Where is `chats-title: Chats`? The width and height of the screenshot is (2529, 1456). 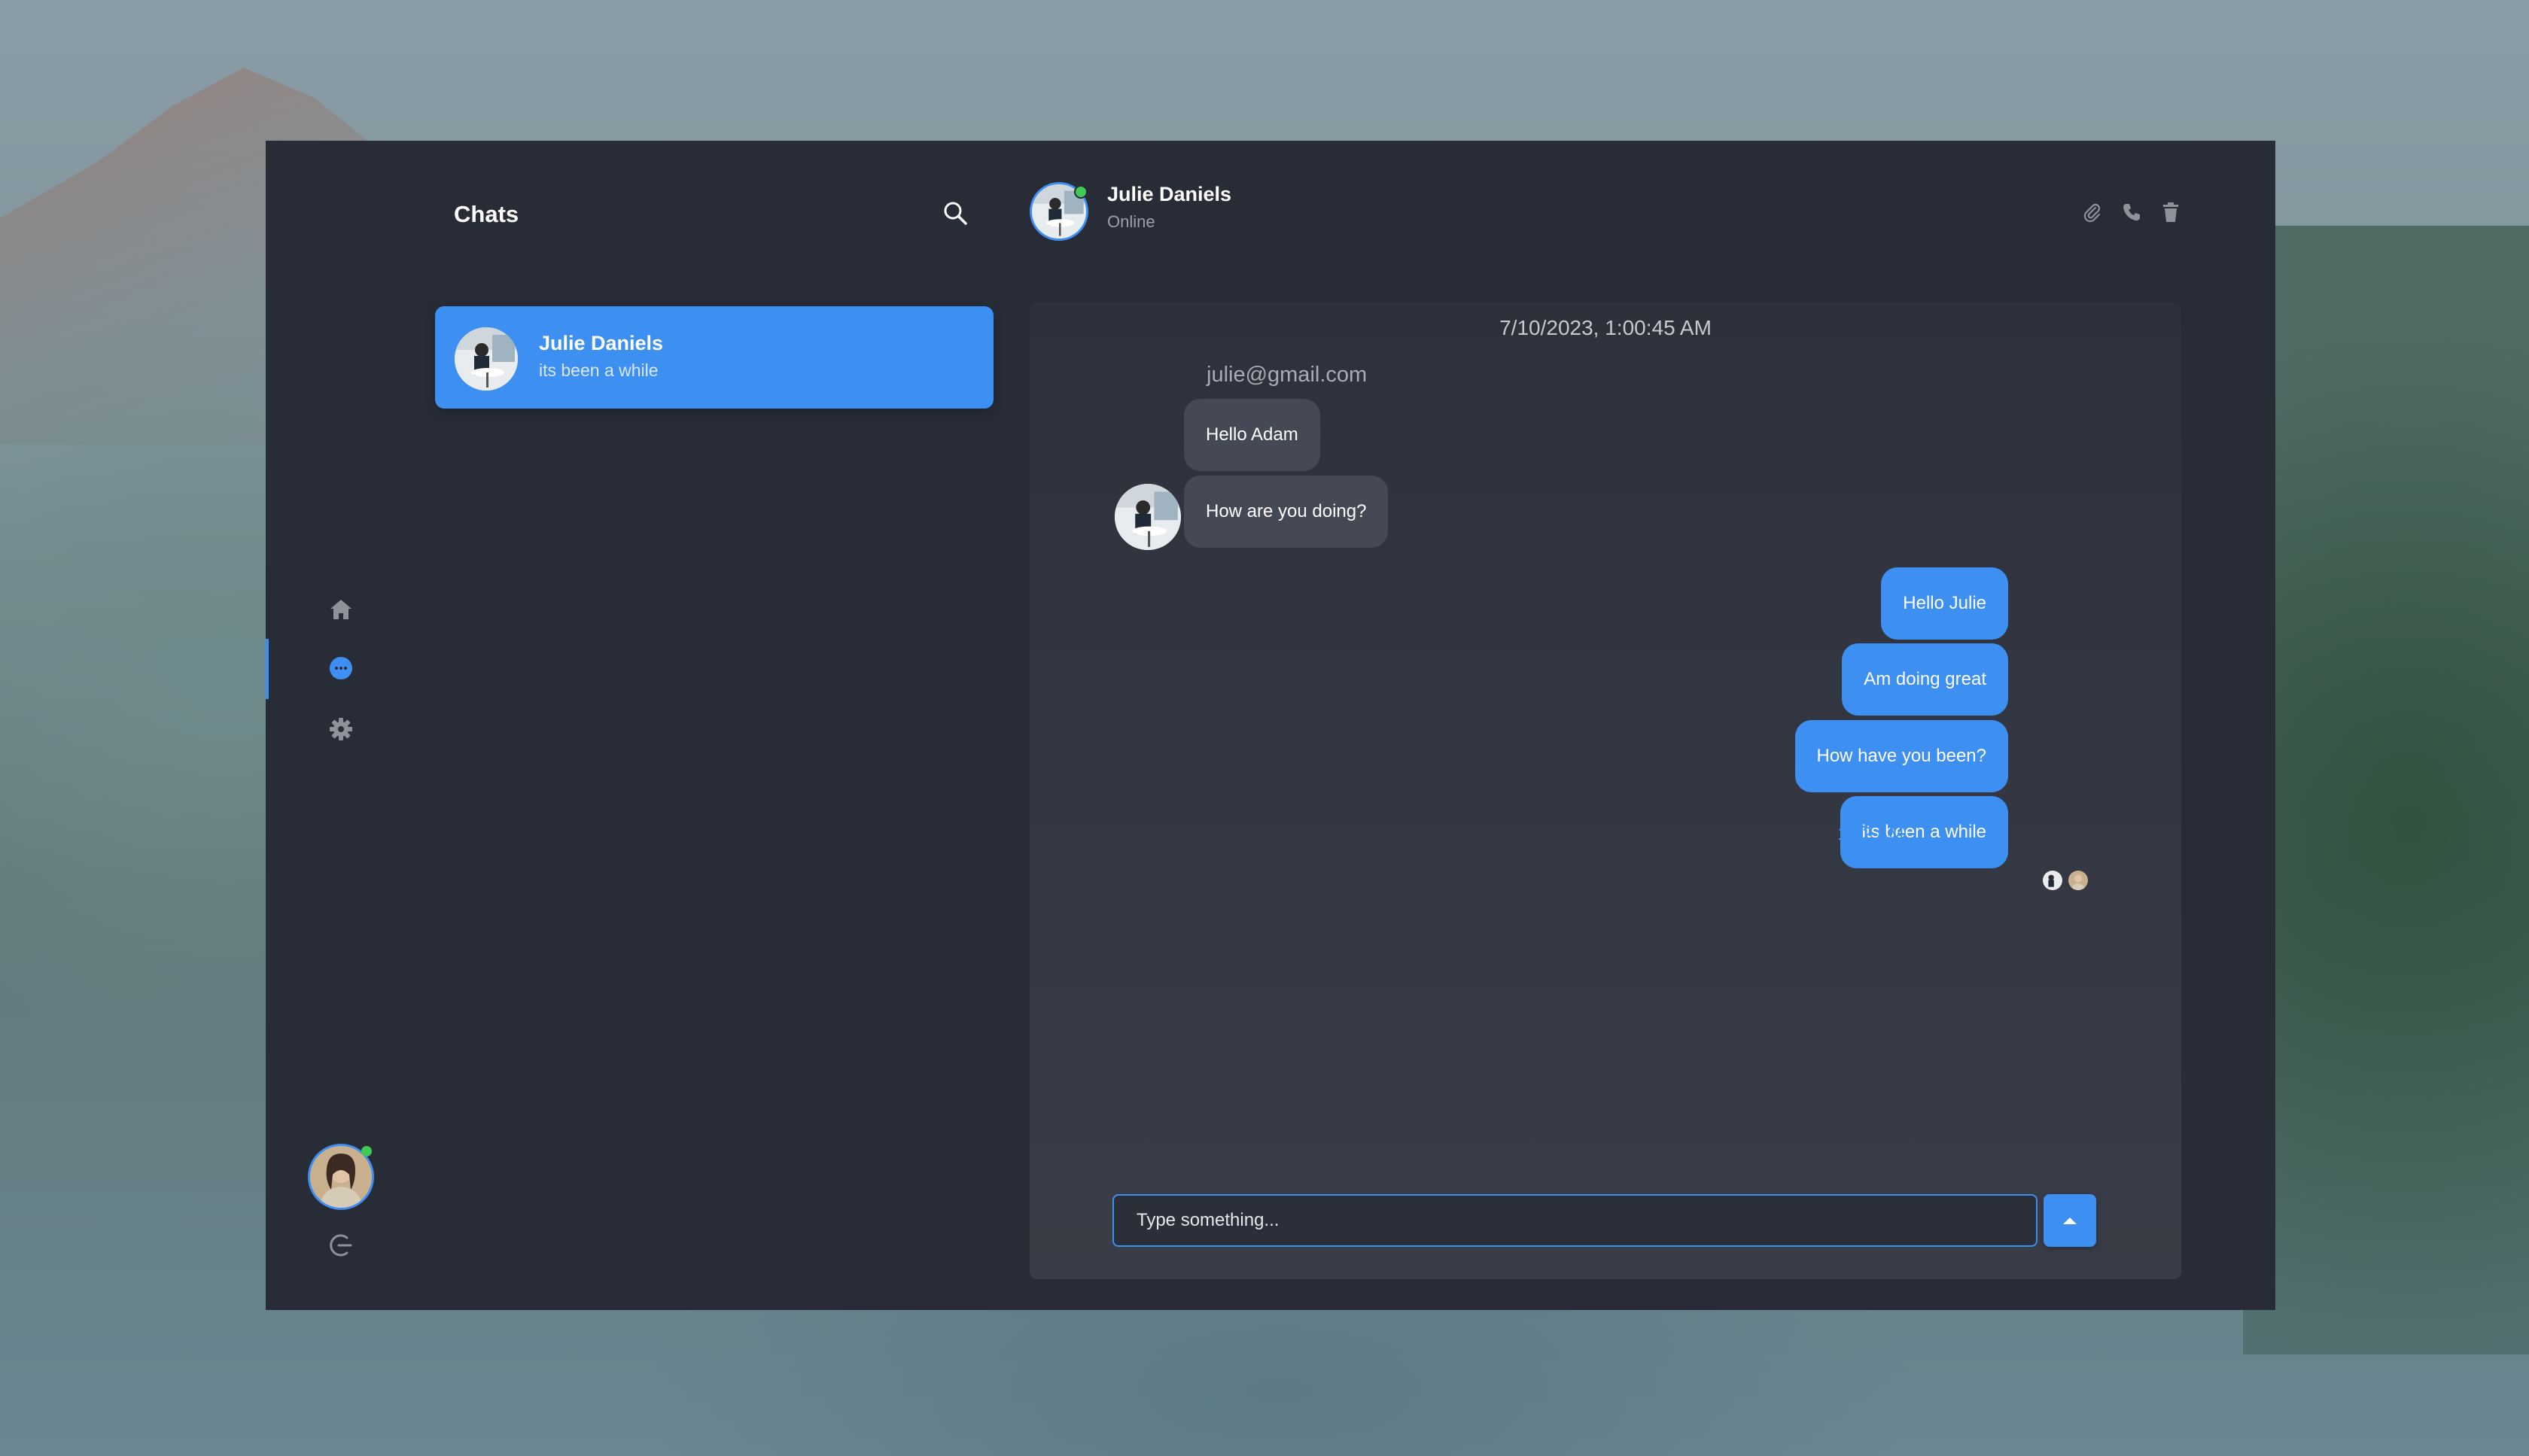 chats-title: Chats is located at coordinates (486, 214).